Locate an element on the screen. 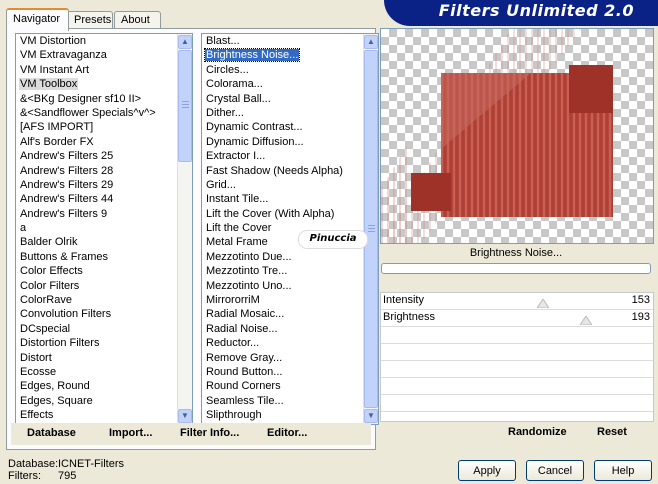 The image size is (658, 484). list-item: Distortion Filters is located at coordinates (104, 343).